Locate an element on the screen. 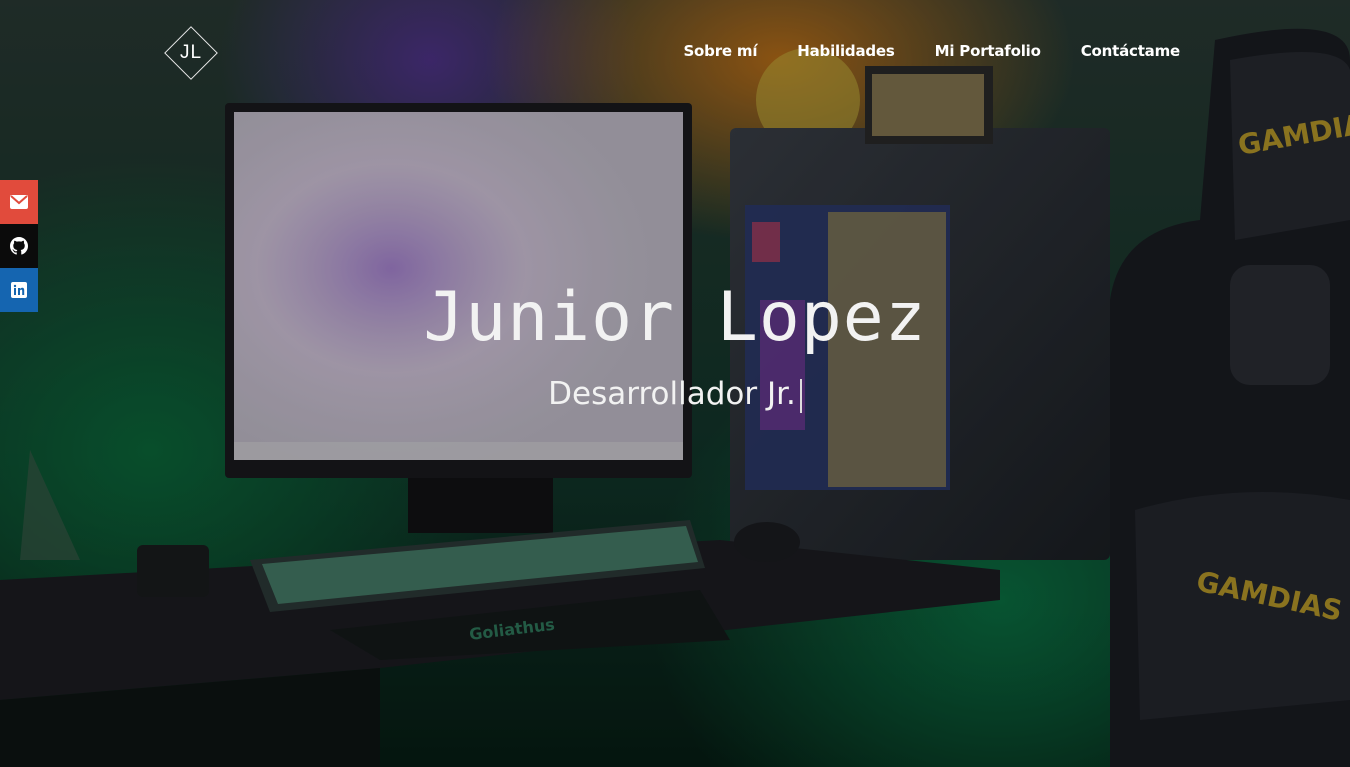 This screenshot has height=767, width=1350. site-logo: JL is located at coordinates (191, 53).